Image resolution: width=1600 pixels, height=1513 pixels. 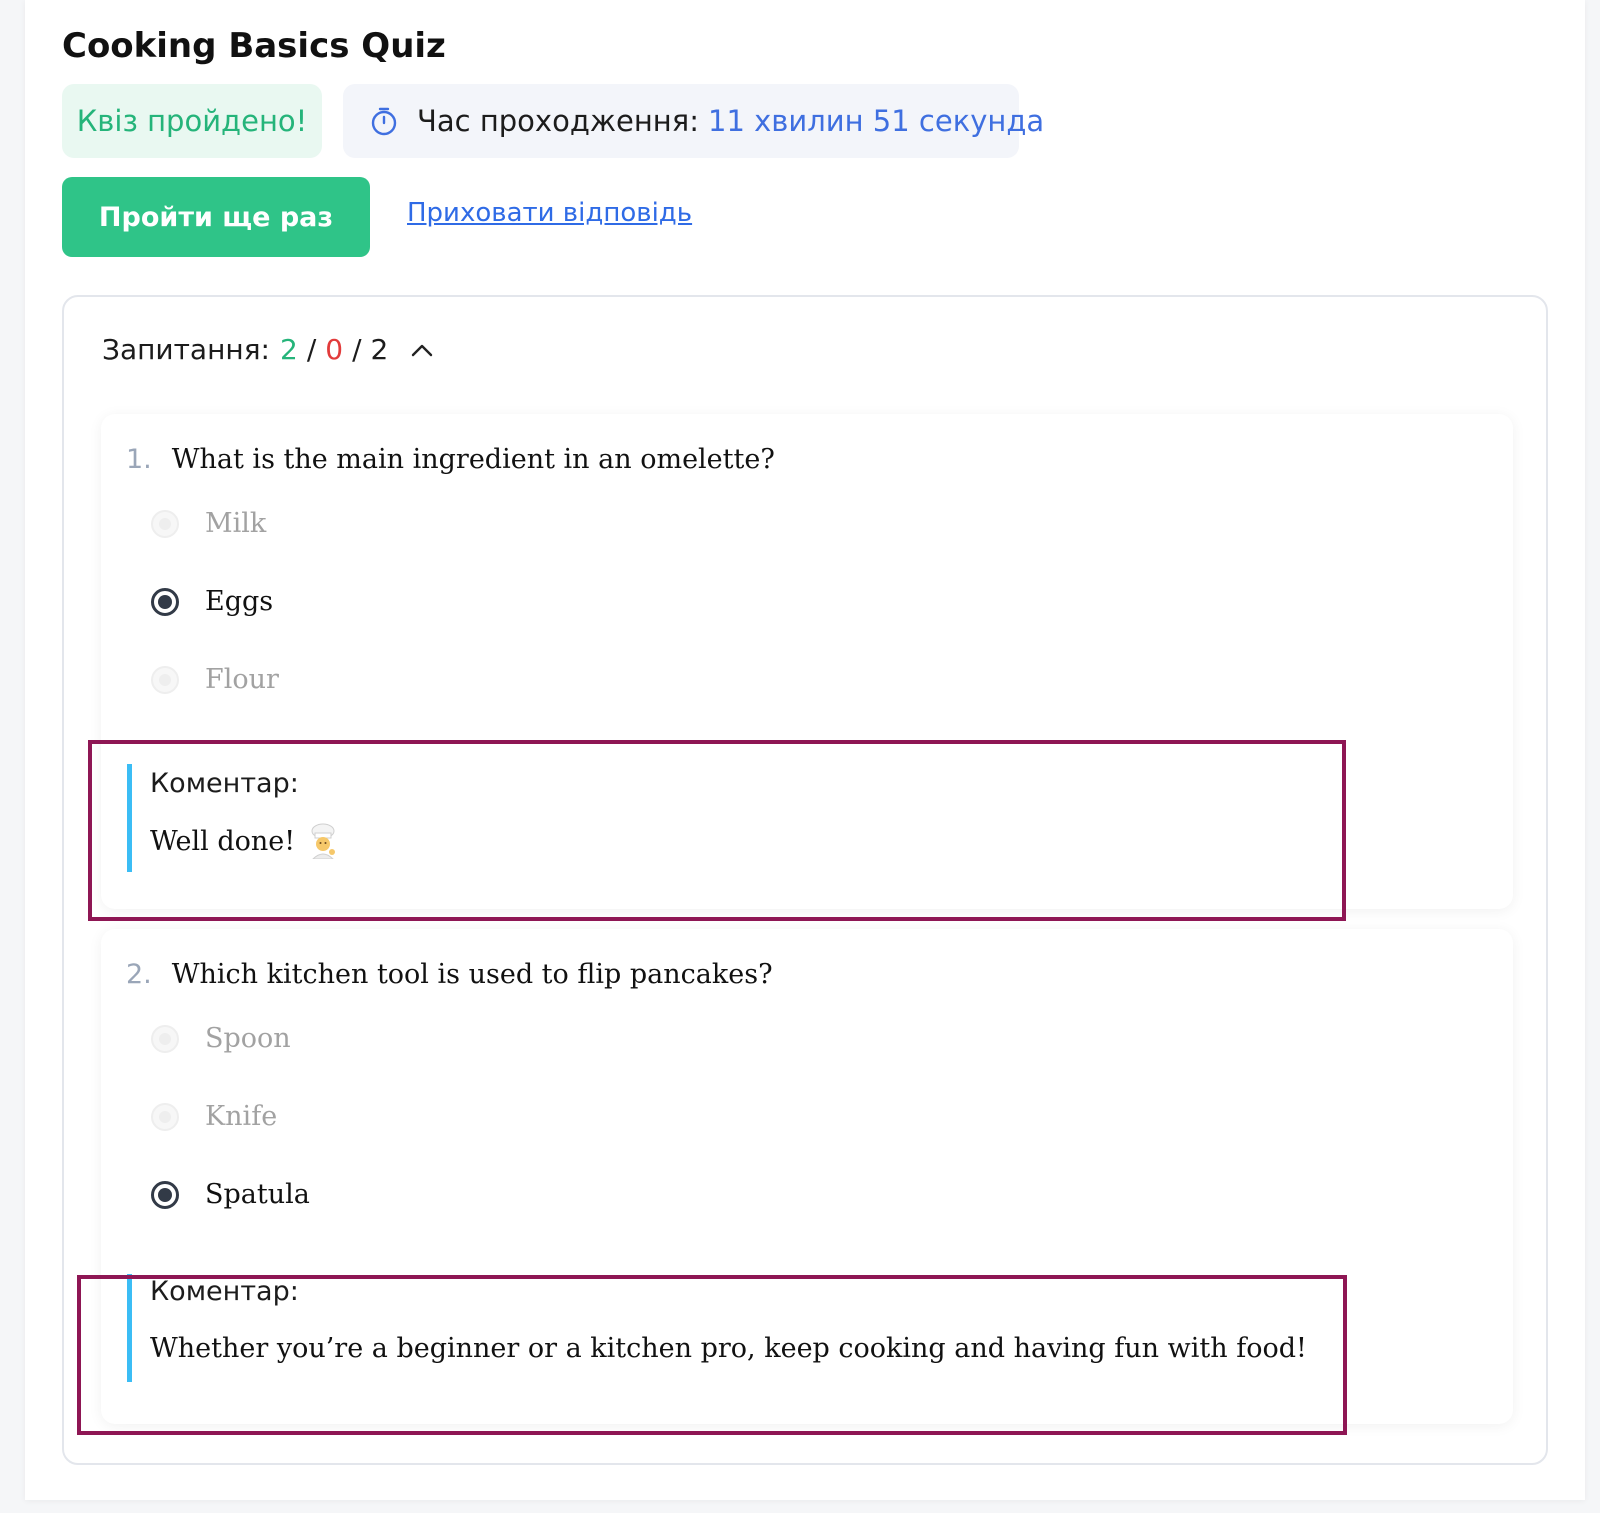 I want to click on completion-time: Час проходження: 11 хвилин 51 секунда, so click(x=693, y=121).